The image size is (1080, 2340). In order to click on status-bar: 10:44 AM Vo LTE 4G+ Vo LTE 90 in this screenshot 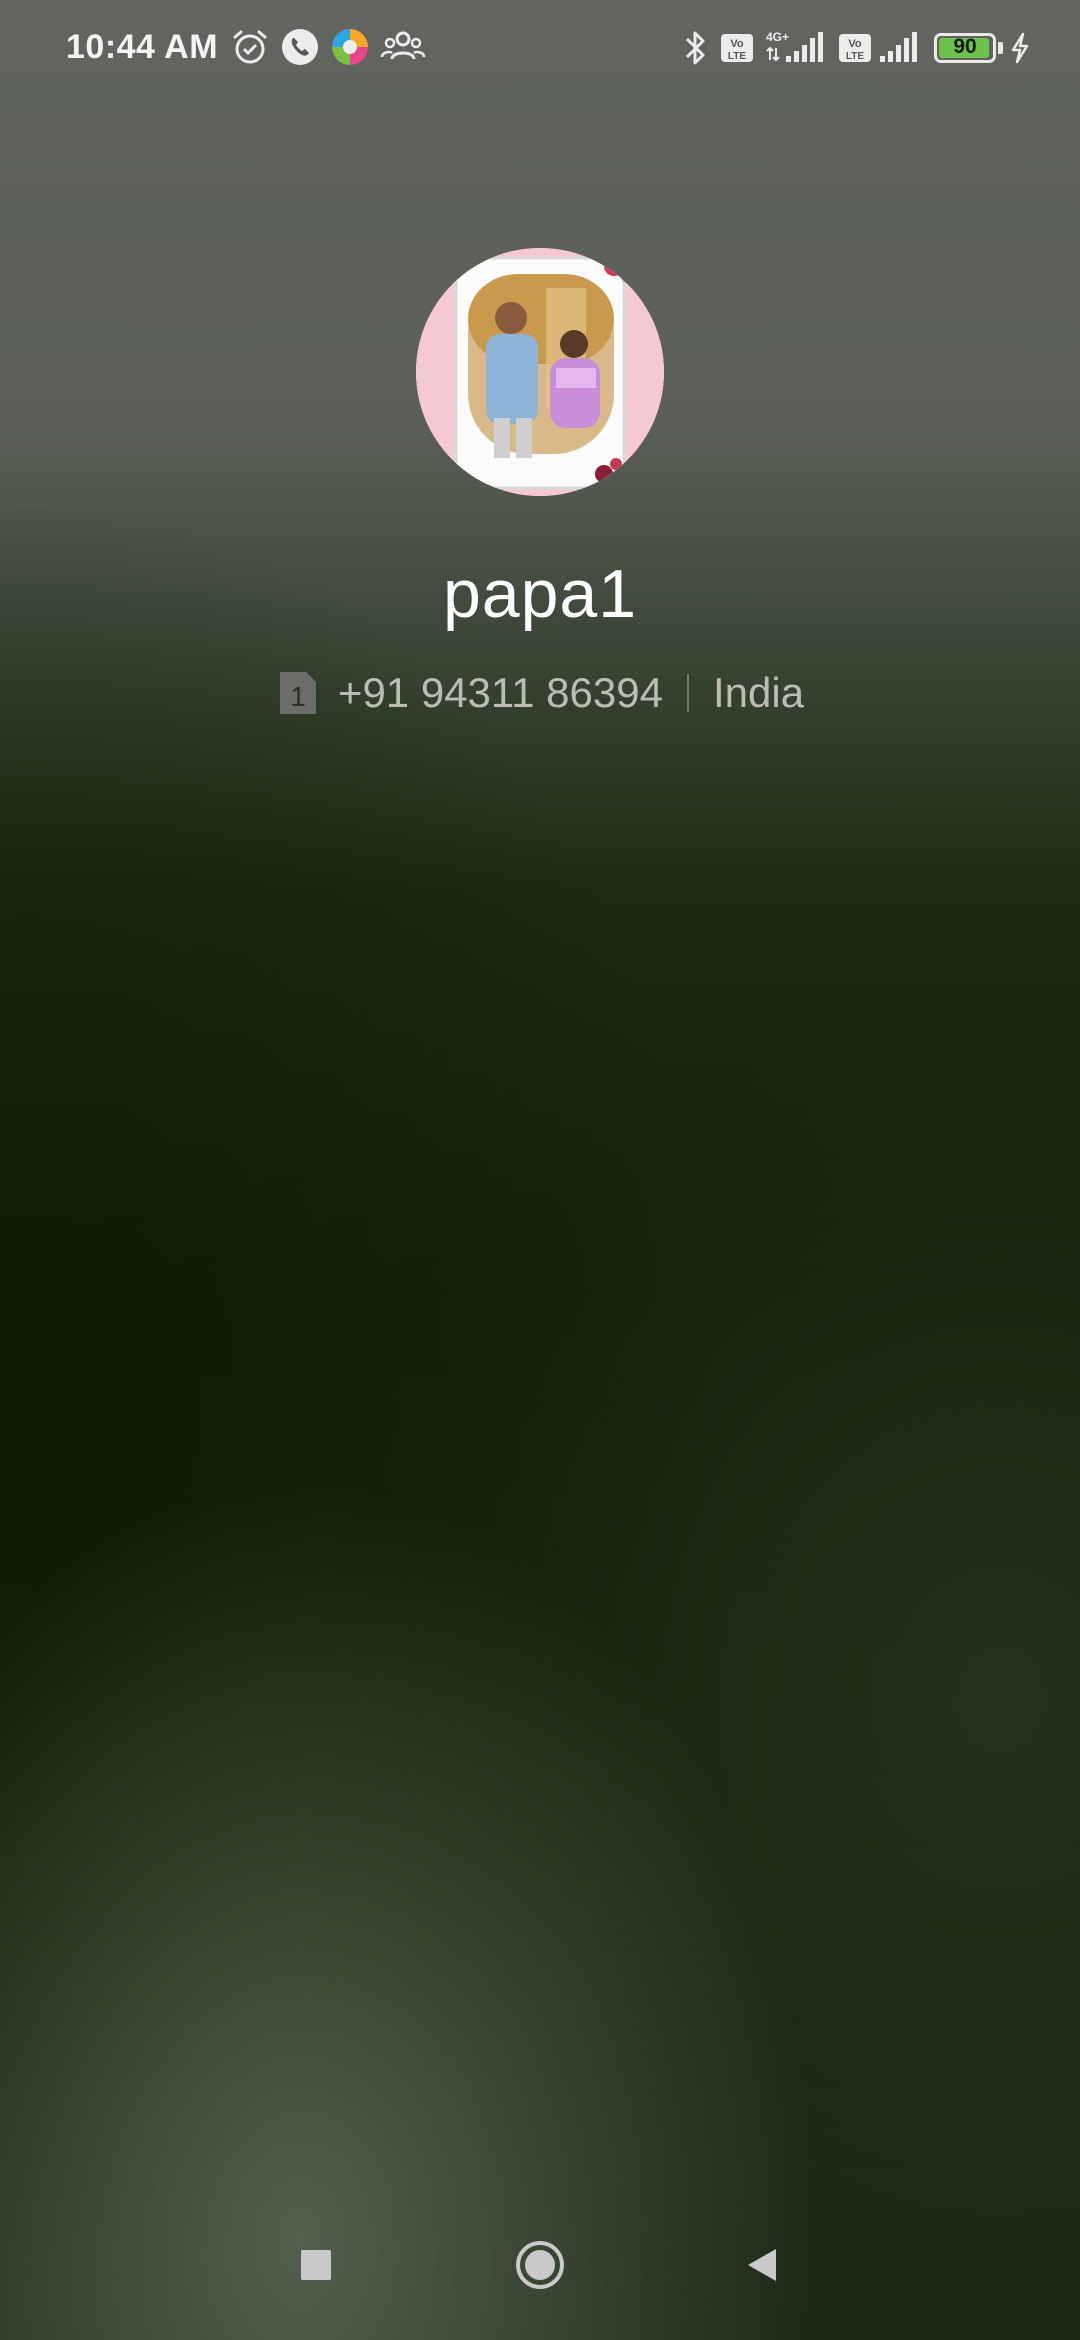, I will do `click(540, 48)`.